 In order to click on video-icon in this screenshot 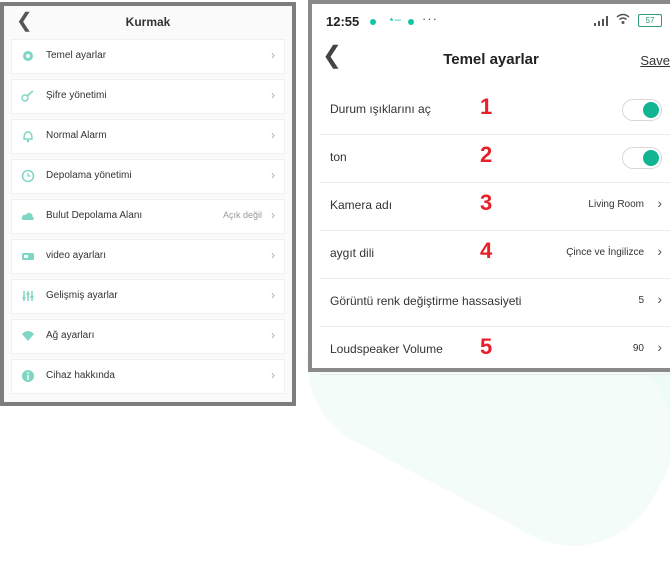, I will do `click(28, 256)`.